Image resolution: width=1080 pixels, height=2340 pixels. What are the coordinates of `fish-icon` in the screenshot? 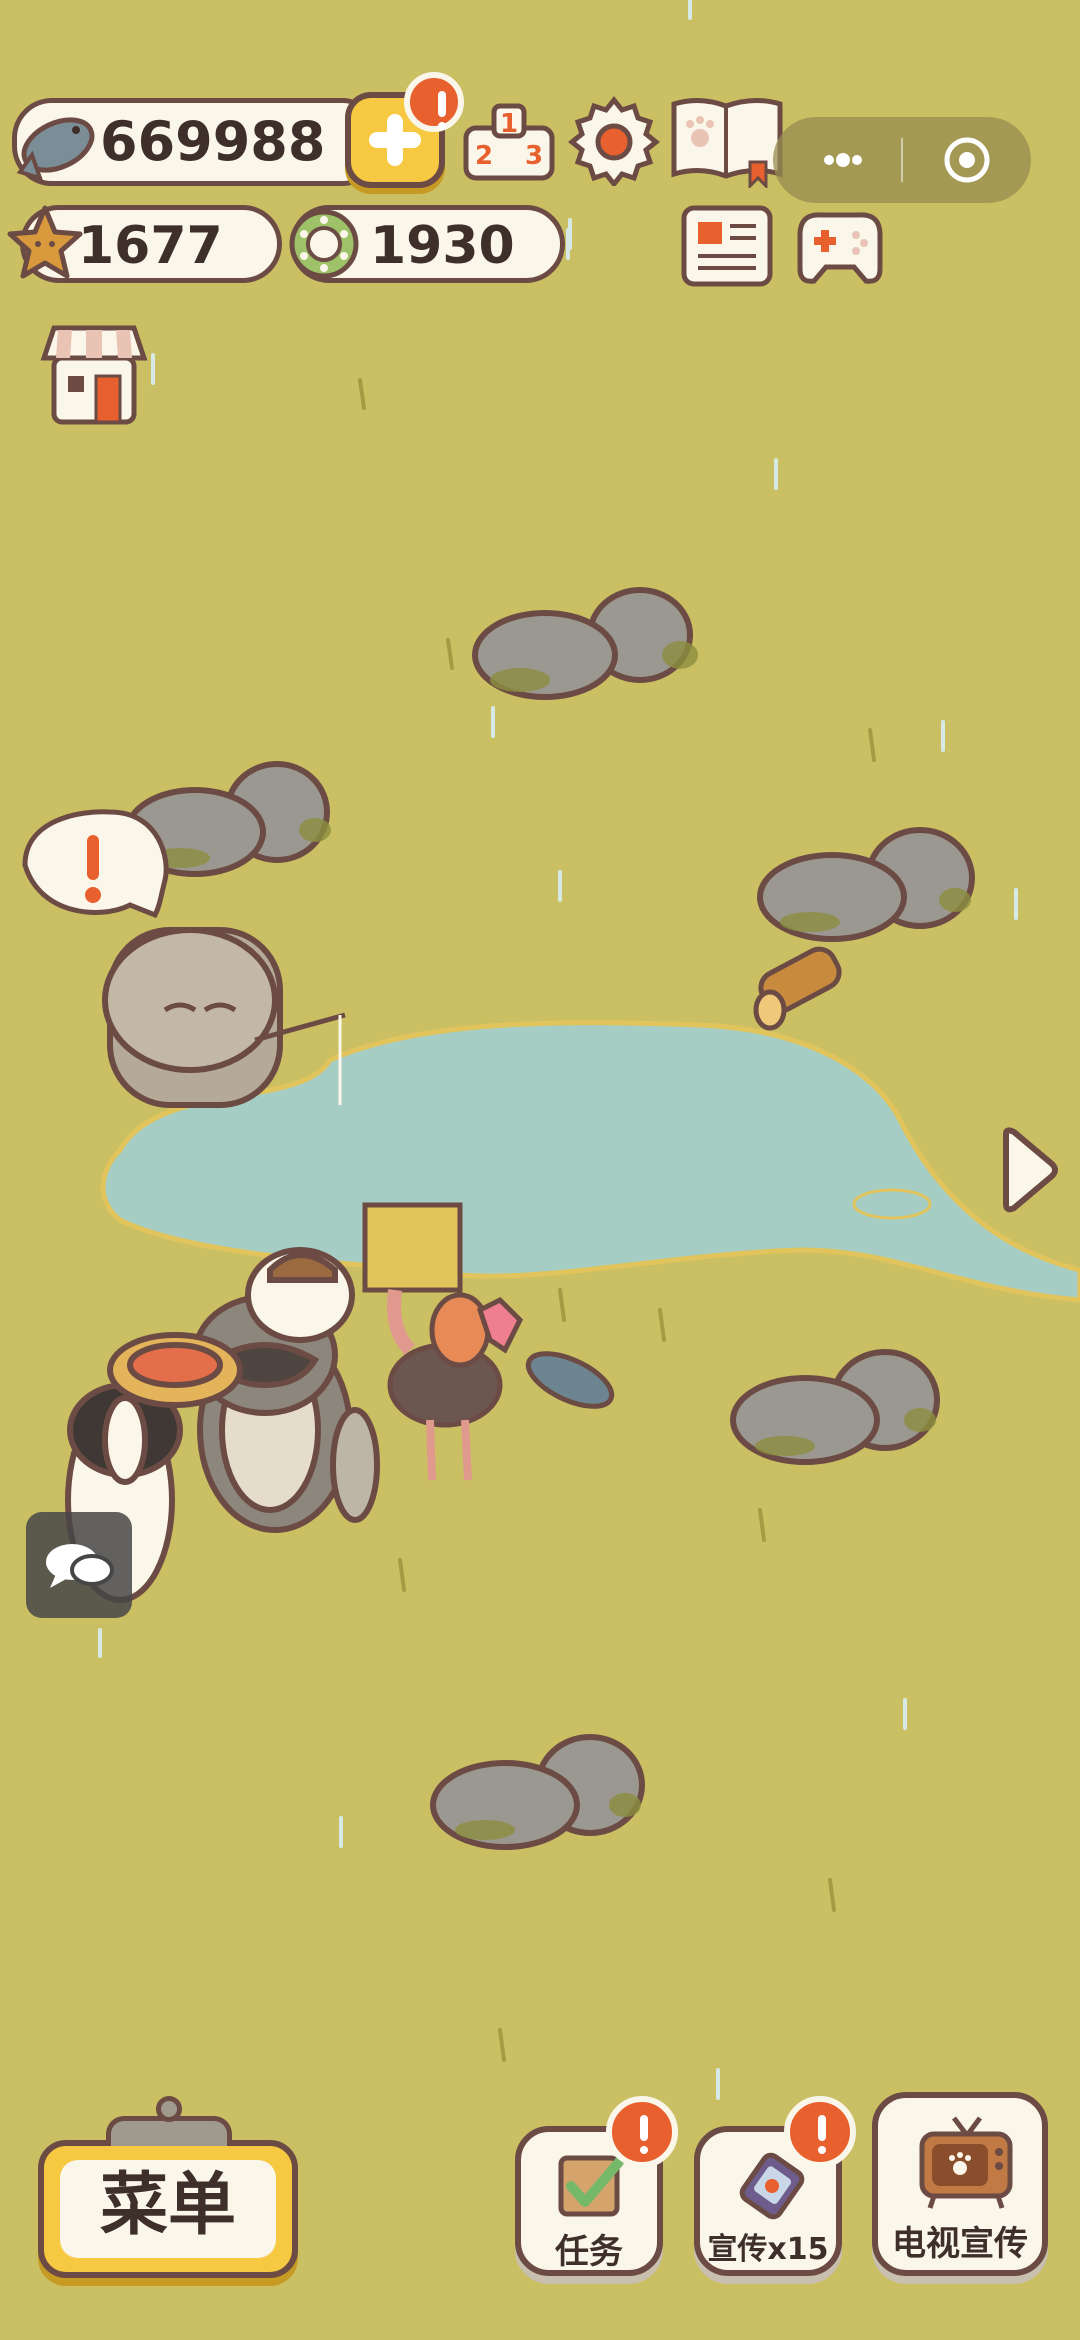 It's located at (55, 149).